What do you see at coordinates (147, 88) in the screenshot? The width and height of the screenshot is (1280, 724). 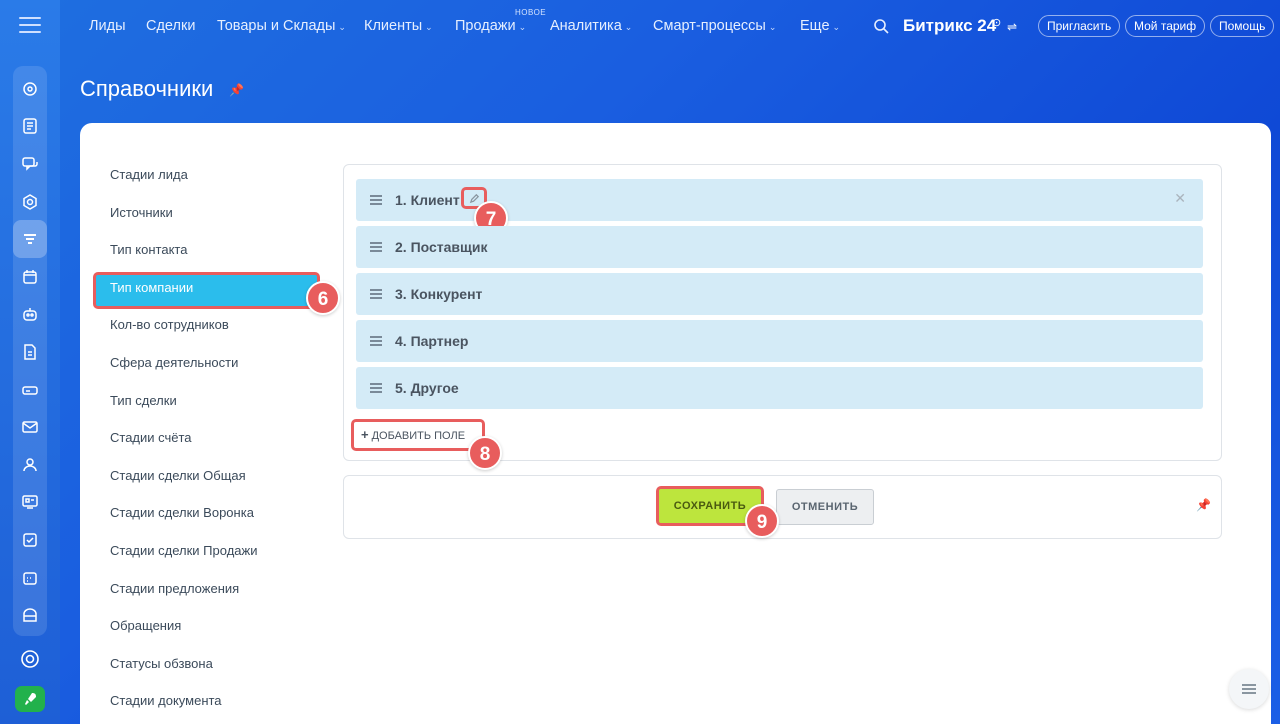 I see `page-title: Справочники` at bounding box center [147, 88].